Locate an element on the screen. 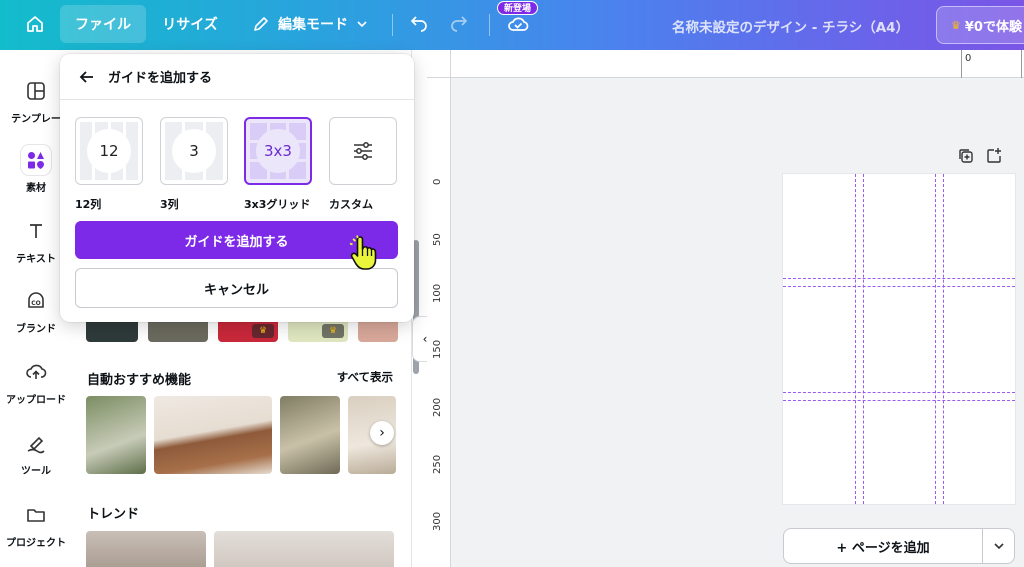 Image resolution: width=1024 pixels, height=567 pixels. add-guide-label: ガイドを追加する is located at coordinates (236, 242).